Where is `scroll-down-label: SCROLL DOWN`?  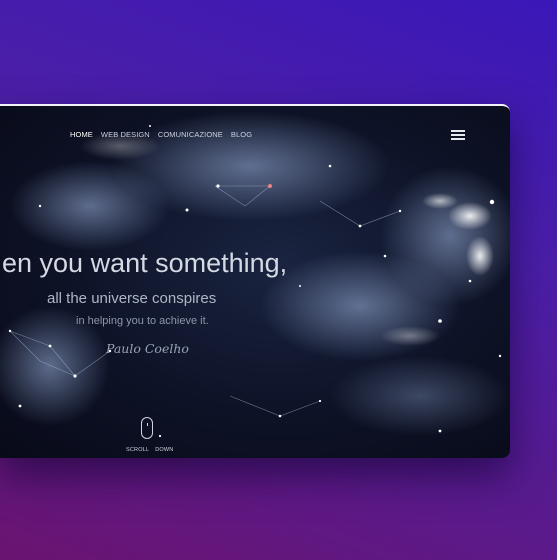 scroll-down-label: SCROLL DOWN is located at coordinates (149, 450).